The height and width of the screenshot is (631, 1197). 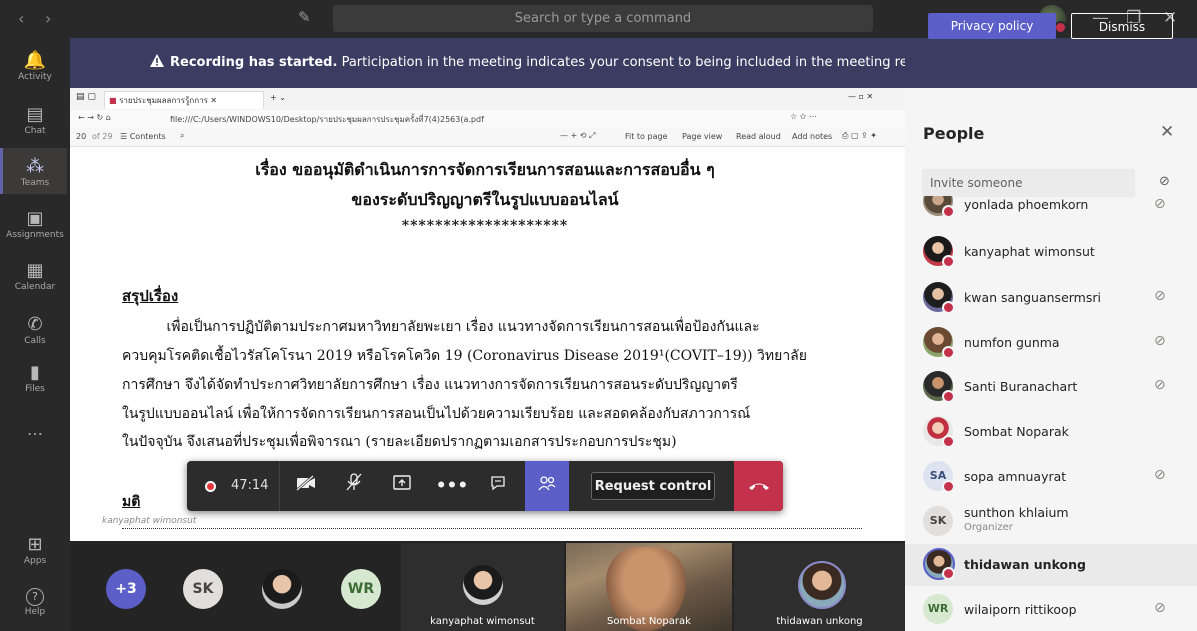 I want to click on doc-subheading: ของระดับปริญญาตรีในรูปแบบออนไลน์, so click(x=485, y=199).